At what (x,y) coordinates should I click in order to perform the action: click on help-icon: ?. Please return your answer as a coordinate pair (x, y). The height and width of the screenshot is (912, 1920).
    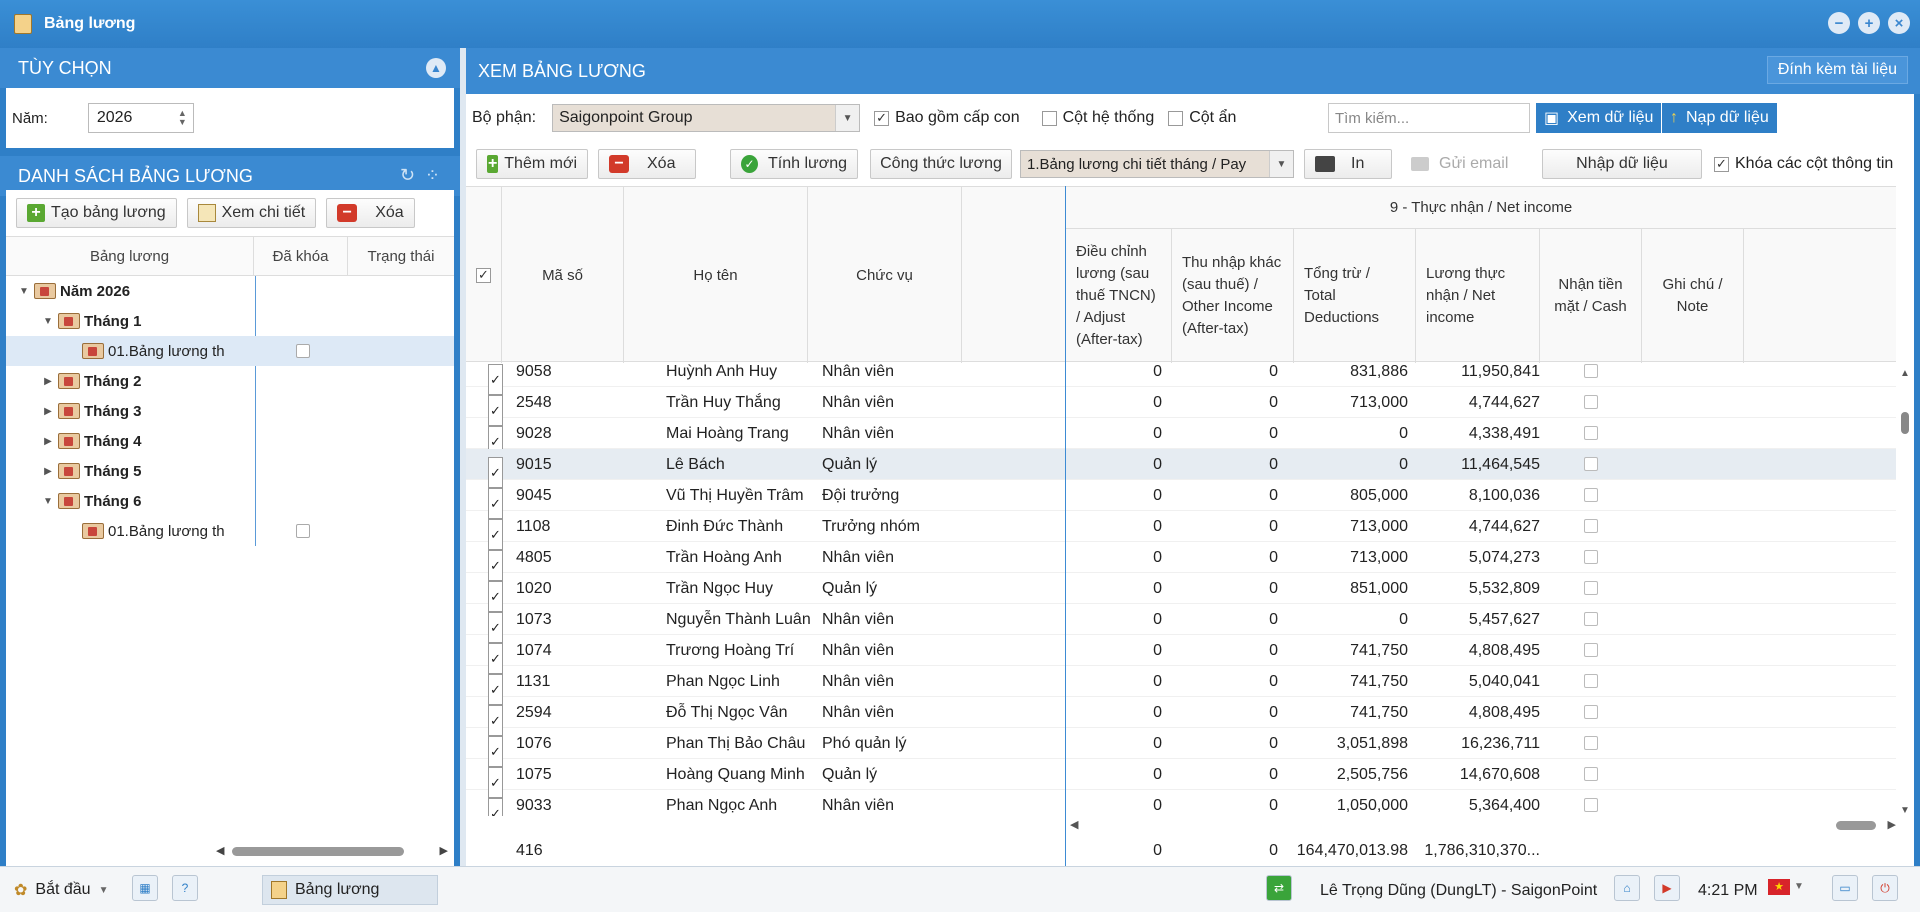
    Looking at the image, I should click on (185, 888).